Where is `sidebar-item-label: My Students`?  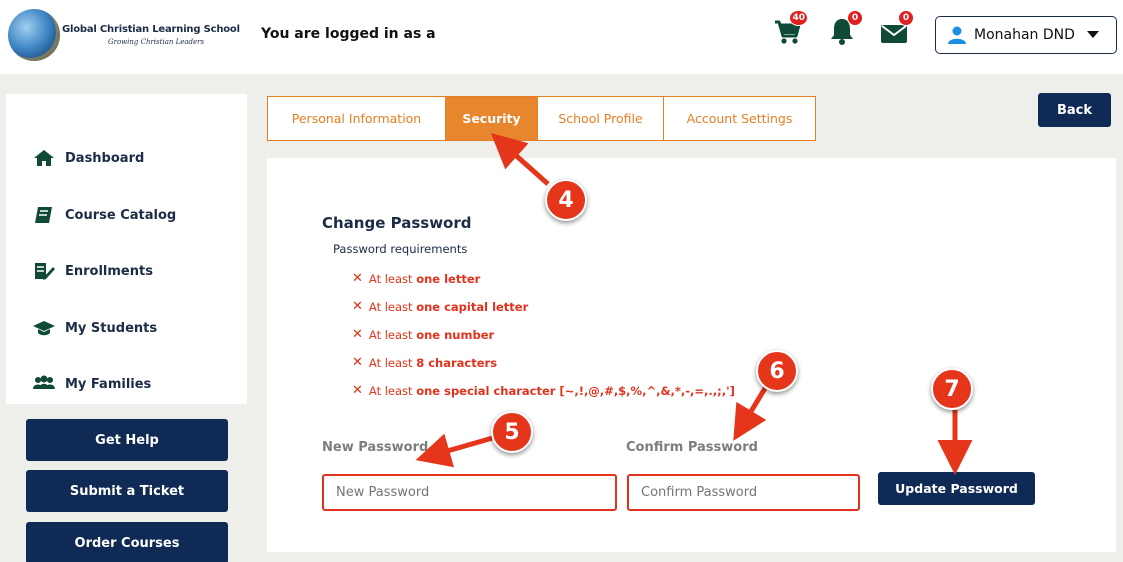 sidebar-item-label: My Students is located at coordinates (111, 328).